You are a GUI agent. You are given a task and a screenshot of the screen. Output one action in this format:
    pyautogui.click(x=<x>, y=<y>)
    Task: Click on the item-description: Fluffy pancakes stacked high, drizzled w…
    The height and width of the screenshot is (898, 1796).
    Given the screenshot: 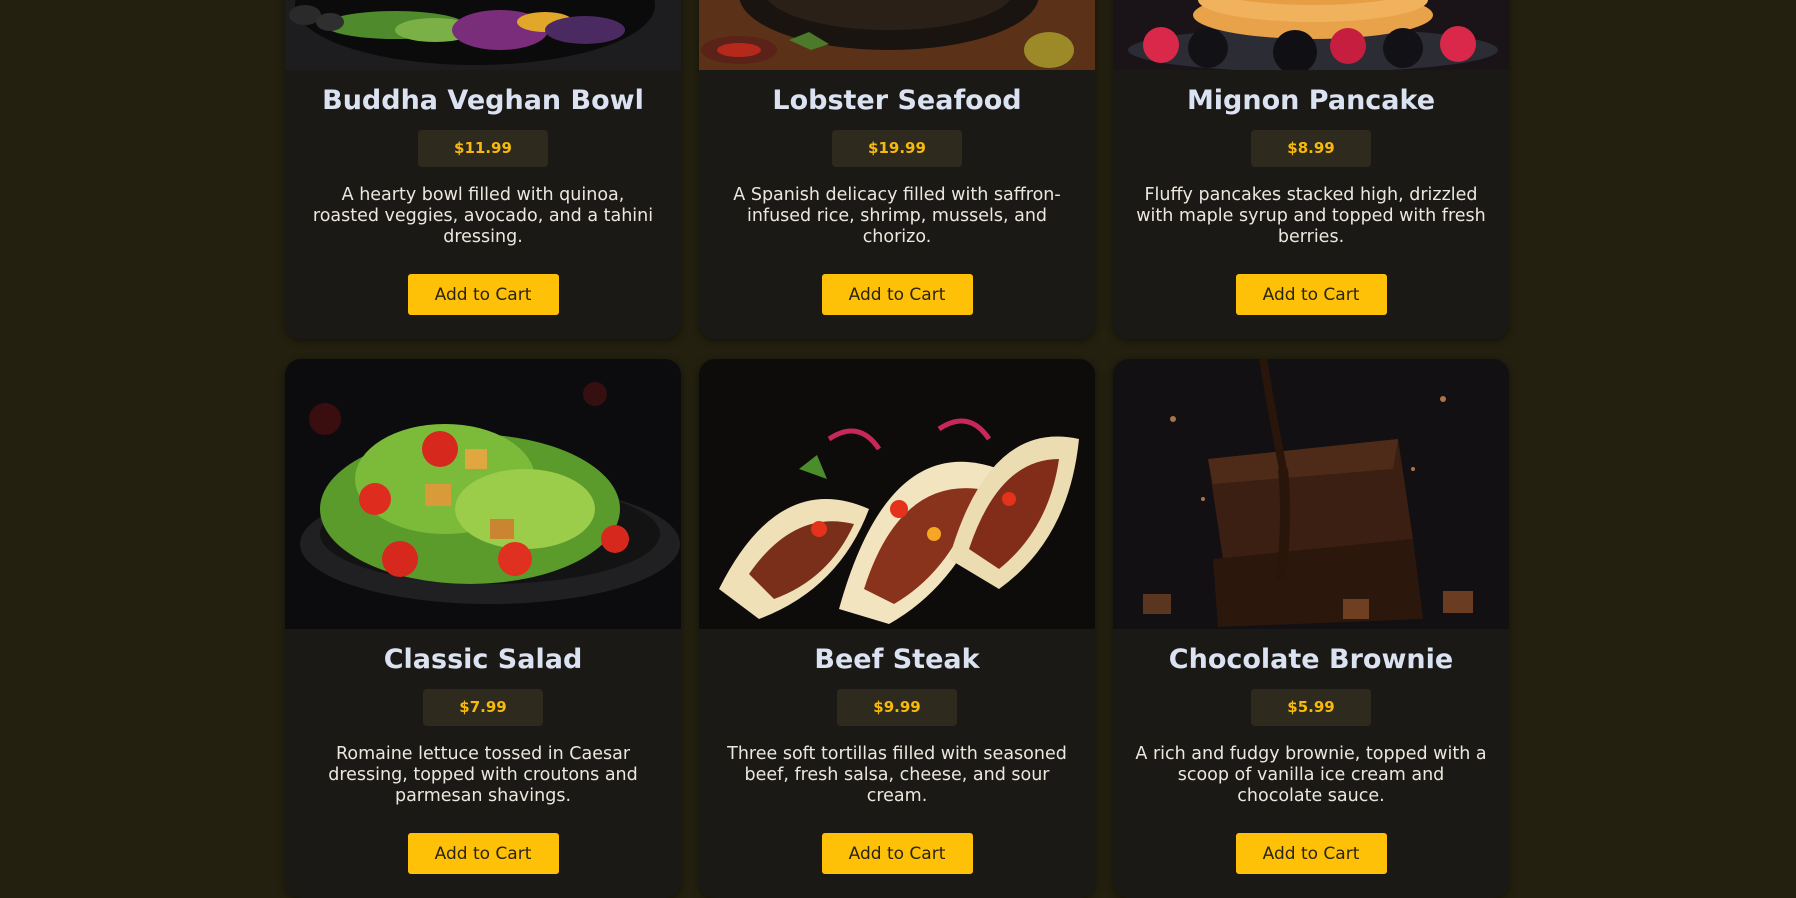 What is the action you would take?
    pyautogui.click(x=1311, y=216)
    